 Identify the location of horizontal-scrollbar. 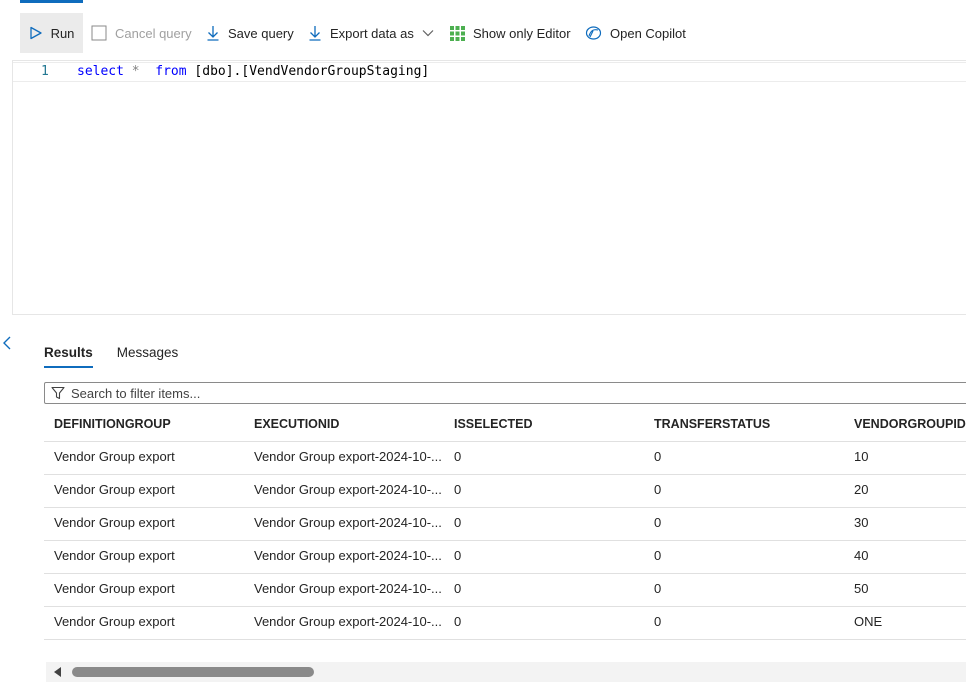
(506, 672).